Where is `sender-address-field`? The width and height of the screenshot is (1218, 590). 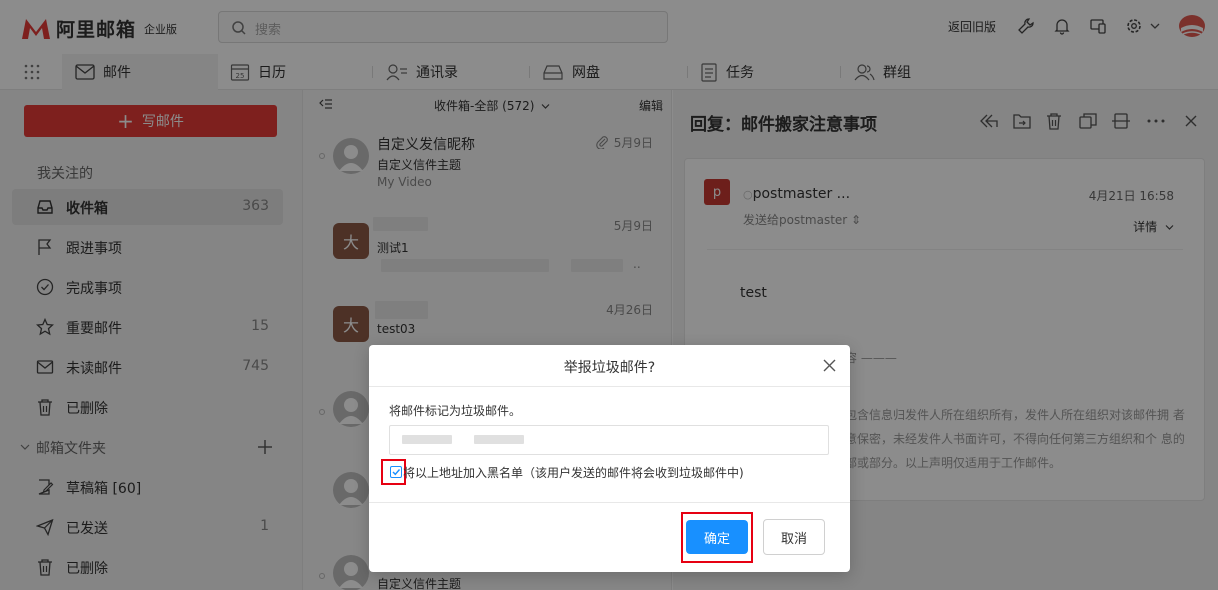
sender-address-field is located at coordinates (609, 440).